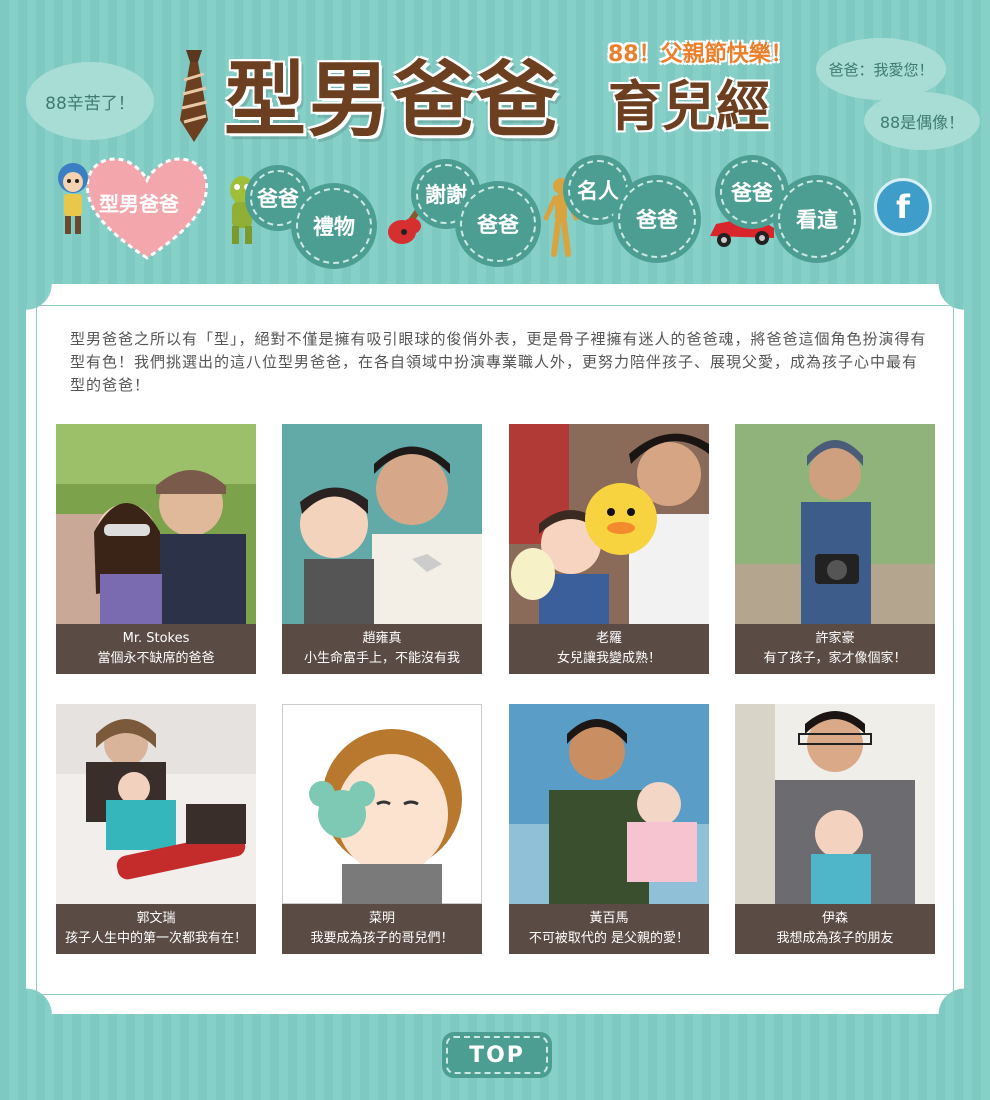 The height and width of the screenshot is (1100, 990). I want to click on nav-circle-top: 爸爸, so click(752, 192).